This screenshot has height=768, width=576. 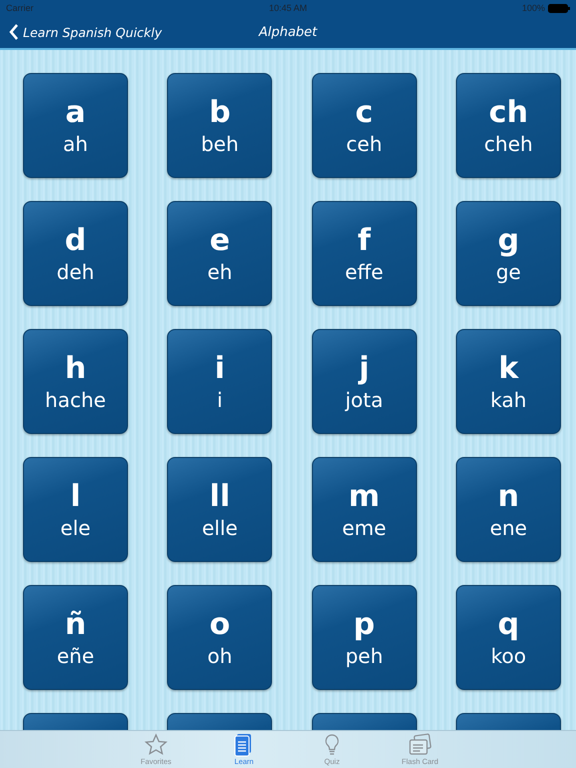 I want to click on battery-icon, so click(x=559, y=8).